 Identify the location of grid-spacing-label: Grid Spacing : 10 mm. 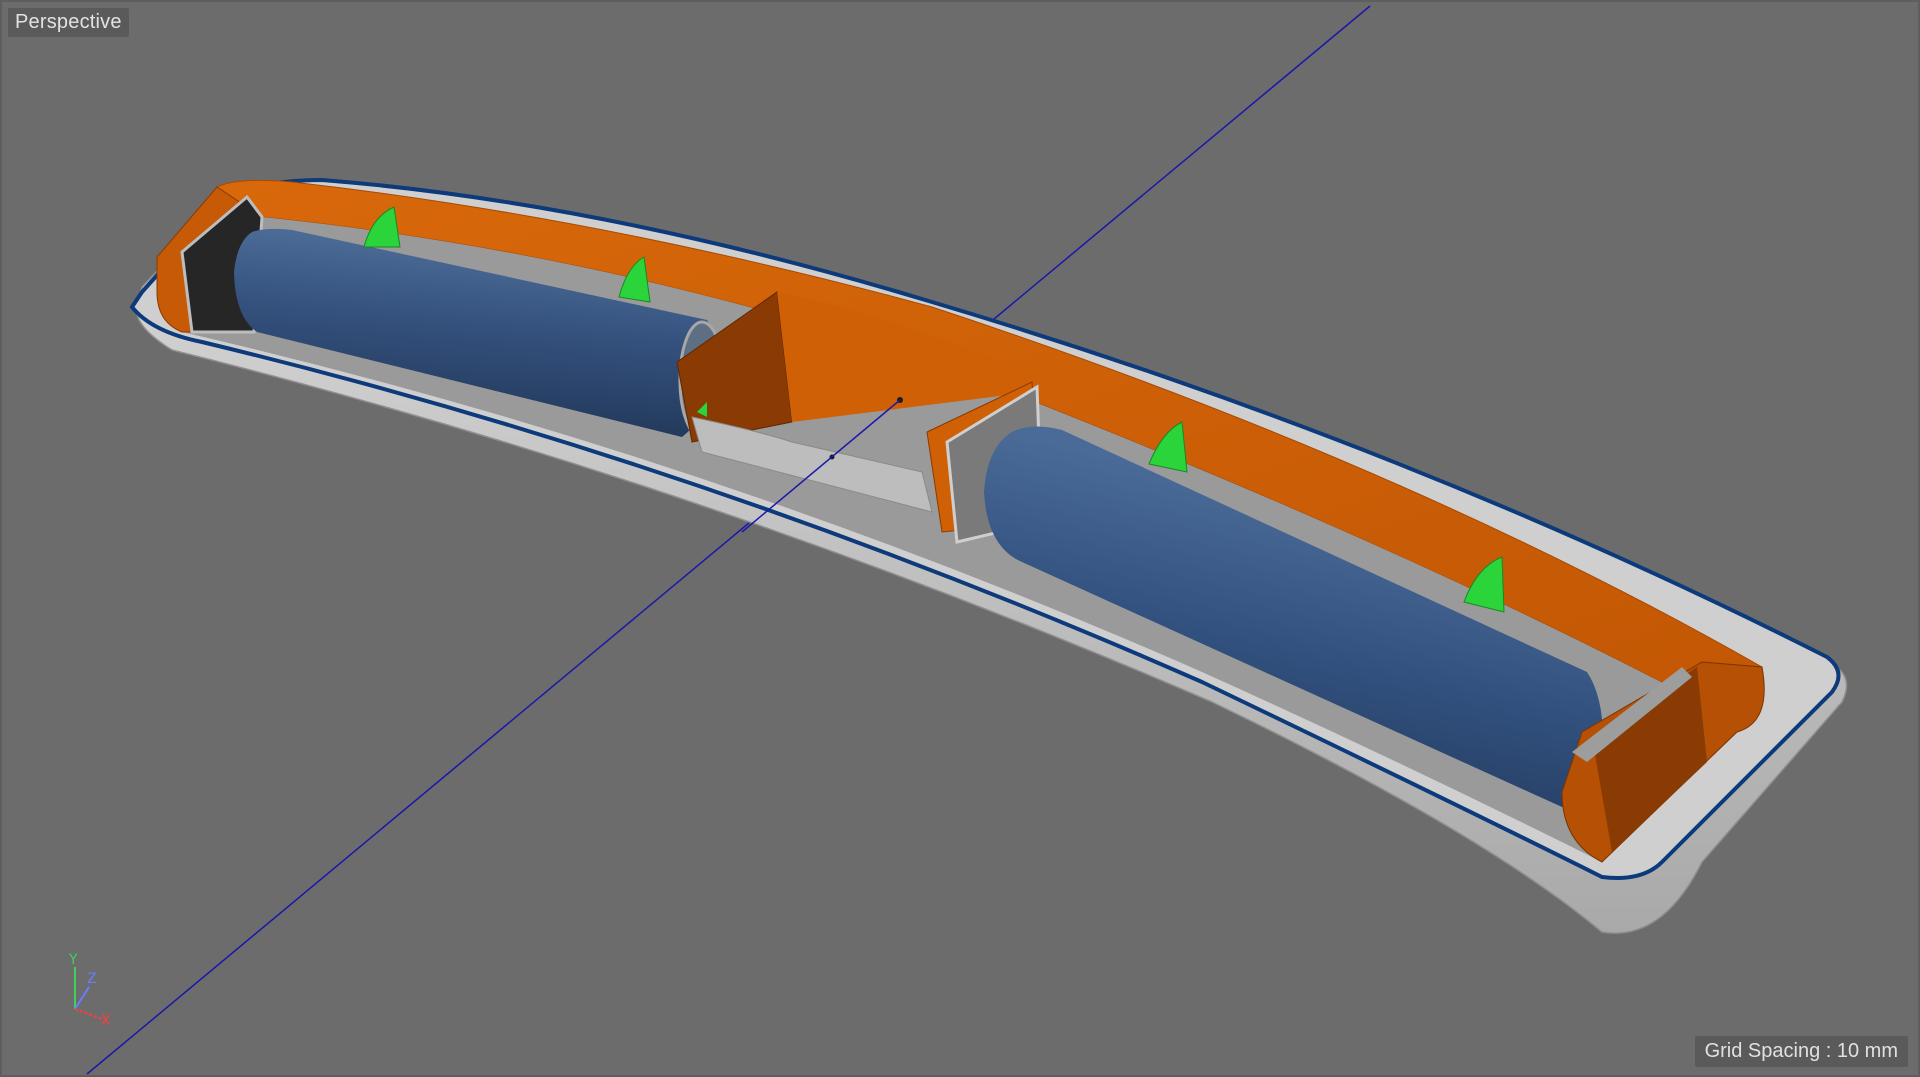
(1801, 1051).